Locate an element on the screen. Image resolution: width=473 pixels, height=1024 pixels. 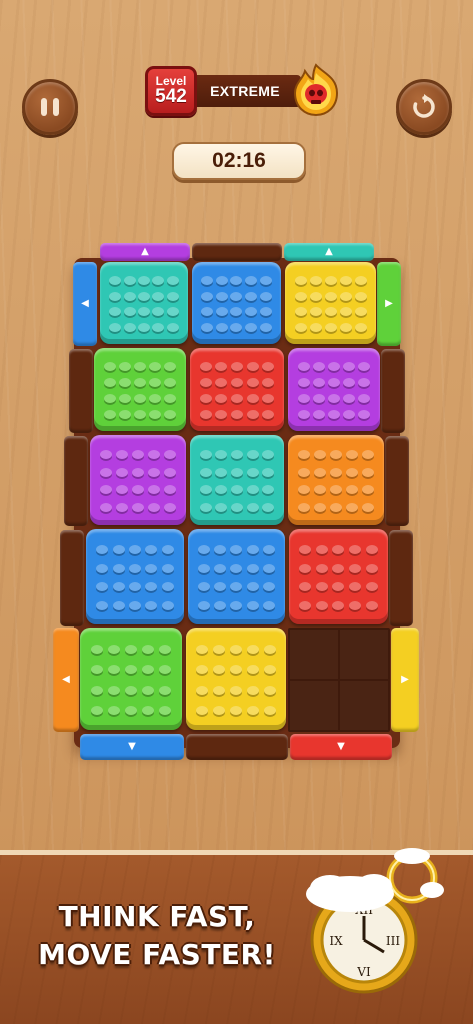
slogan-line-2: MOVE FASTER! is located at coordinates (157, 954).